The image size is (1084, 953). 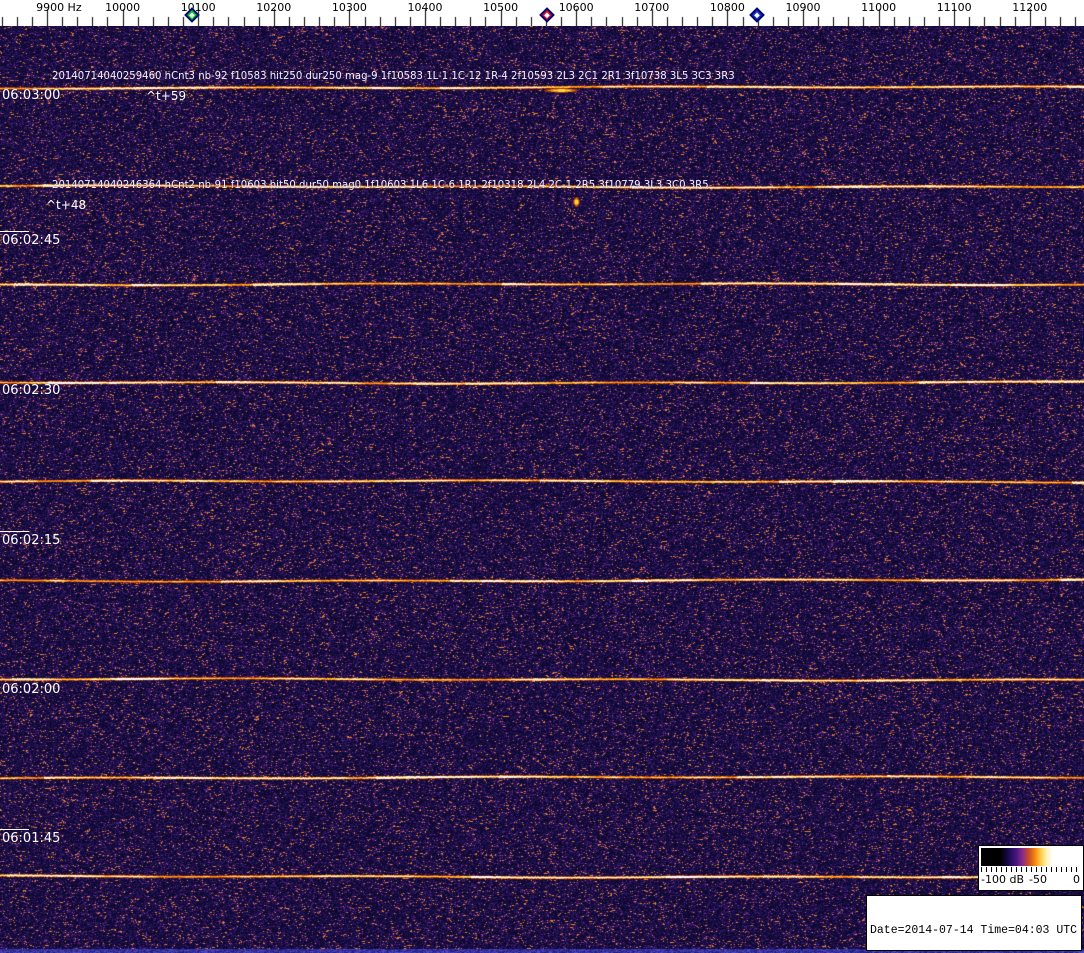 I want to click on freq-axis-label: 10800, so click(x=727, y=7).